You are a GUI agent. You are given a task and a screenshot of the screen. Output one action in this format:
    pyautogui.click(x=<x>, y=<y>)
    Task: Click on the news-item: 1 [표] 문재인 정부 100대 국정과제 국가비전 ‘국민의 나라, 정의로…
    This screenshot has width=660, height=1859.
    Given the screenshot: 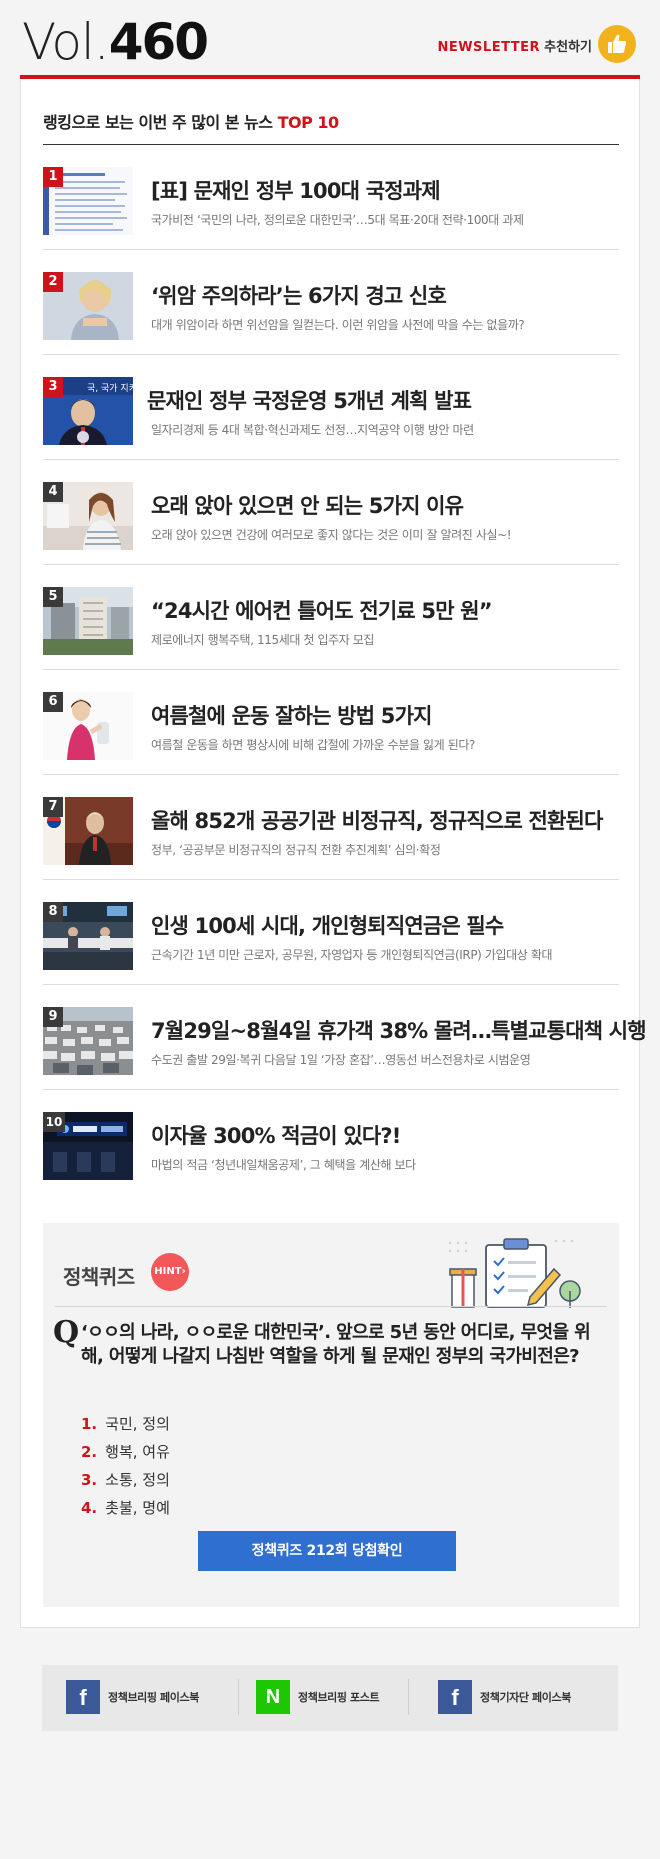 What is the action you would take?
    pyautogui.click(x=331, y=197)
    